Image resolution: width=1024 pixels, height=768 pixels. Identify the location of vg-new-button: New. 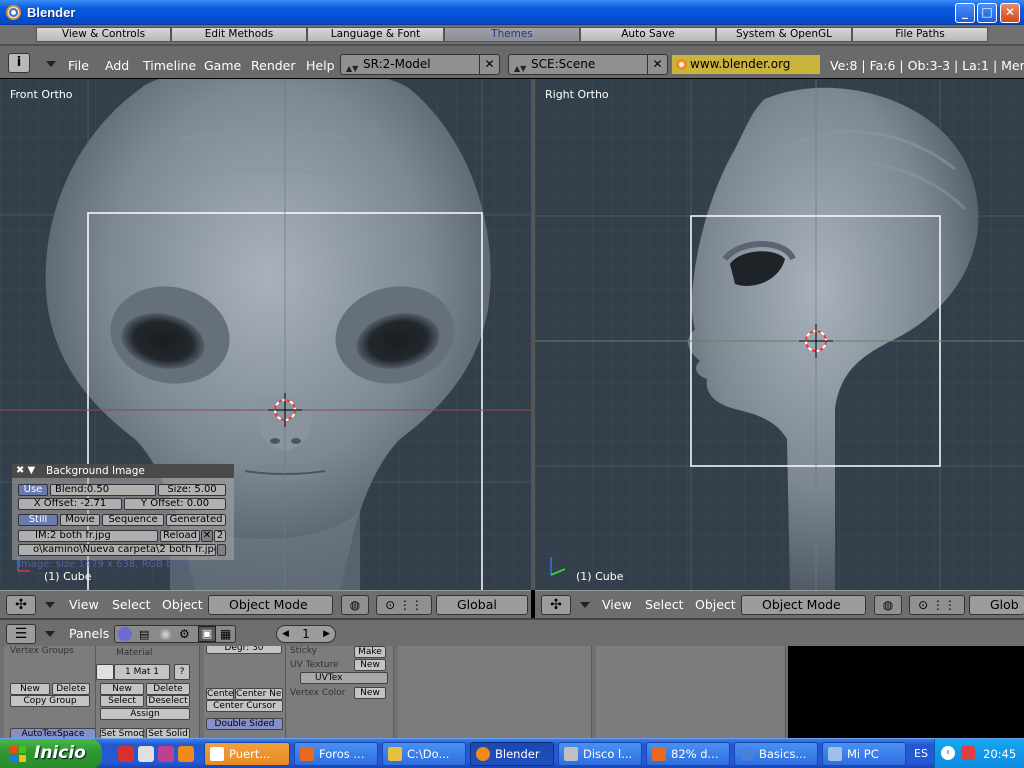
(30, 689).